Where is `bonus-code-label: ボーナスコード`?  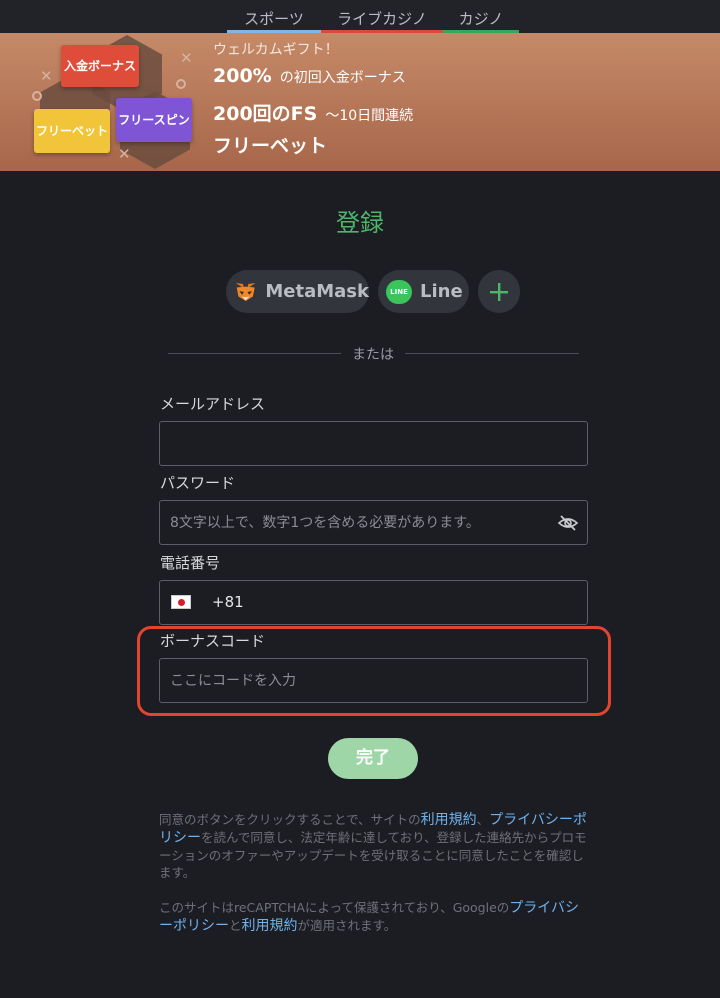 bonus-code-label: ボーナスコード is located at coordinates (213, 641).